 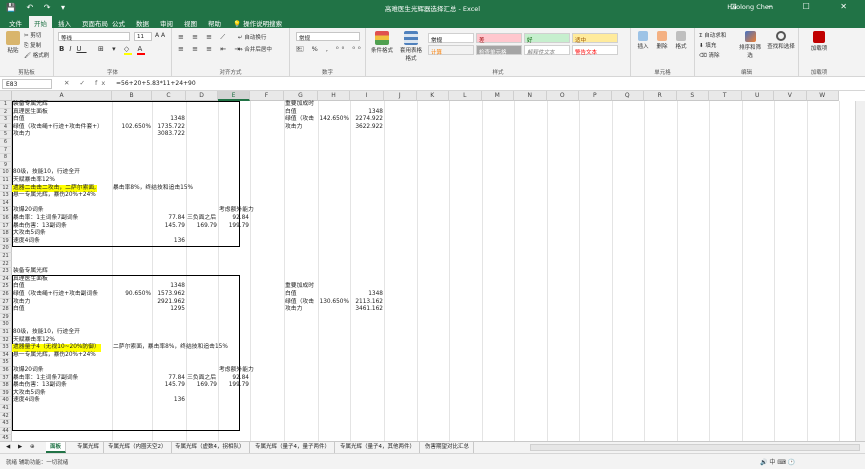 What do you see at coordinates (6, 264) in the screenshot?
I see `row-header-22: 22` at bounding box center [6, 264].